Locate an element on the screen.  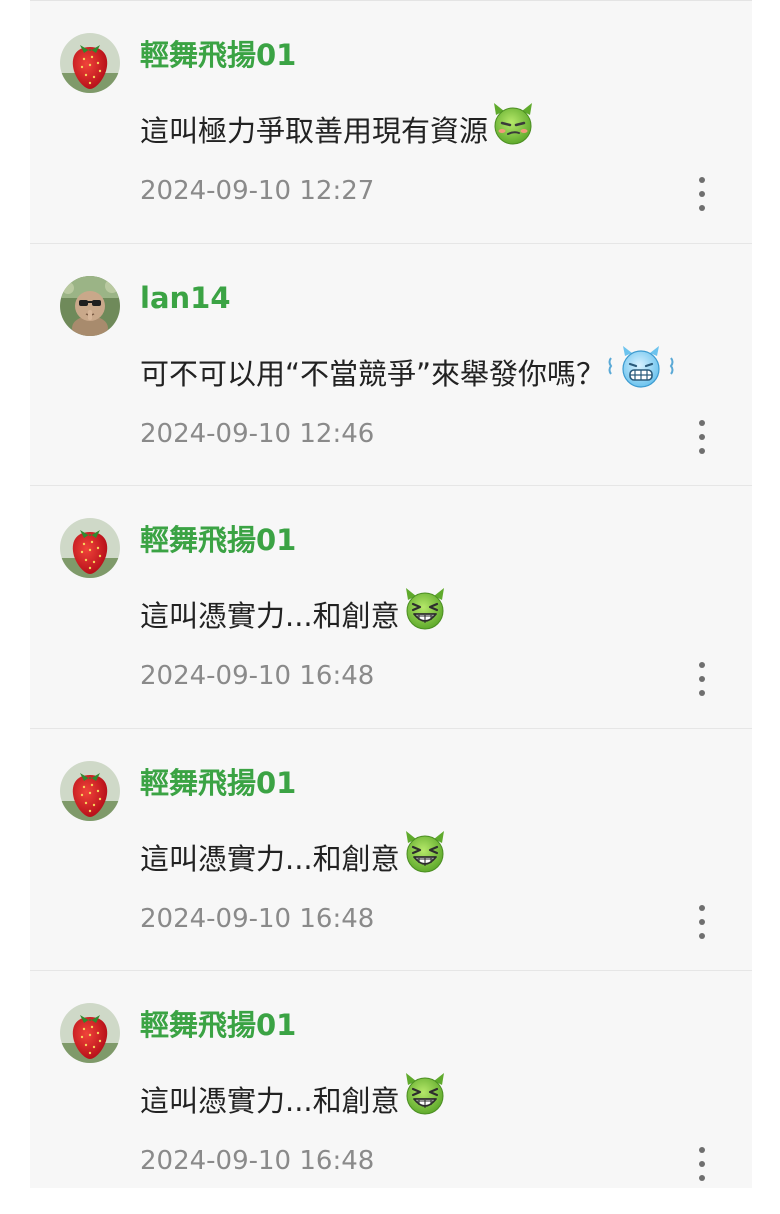
username: lan14 is located at coordinates (185, 298).